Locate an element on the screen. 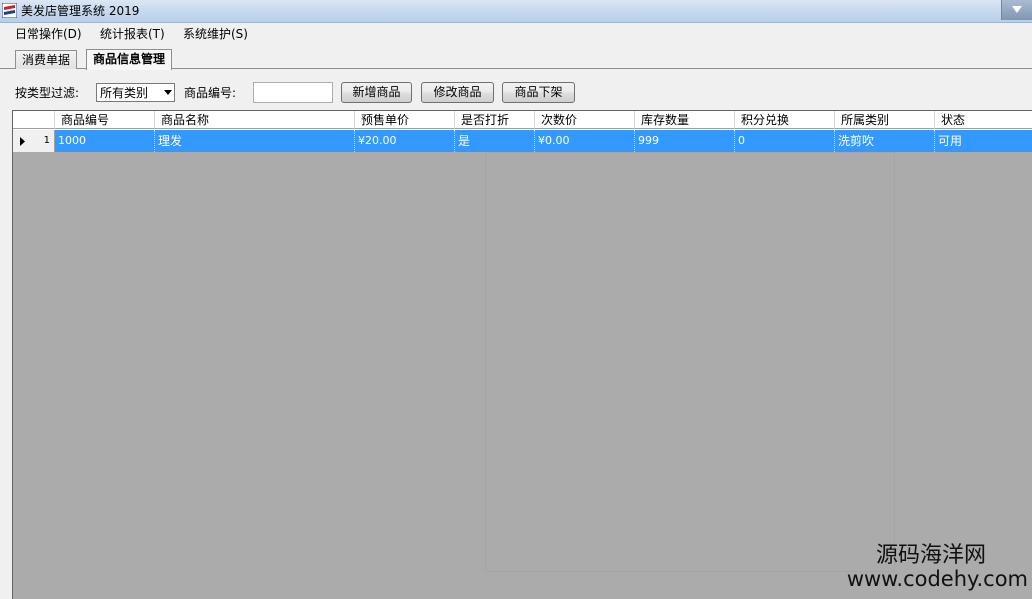  cell-stock: 999 is located at coordinates (685, 141).